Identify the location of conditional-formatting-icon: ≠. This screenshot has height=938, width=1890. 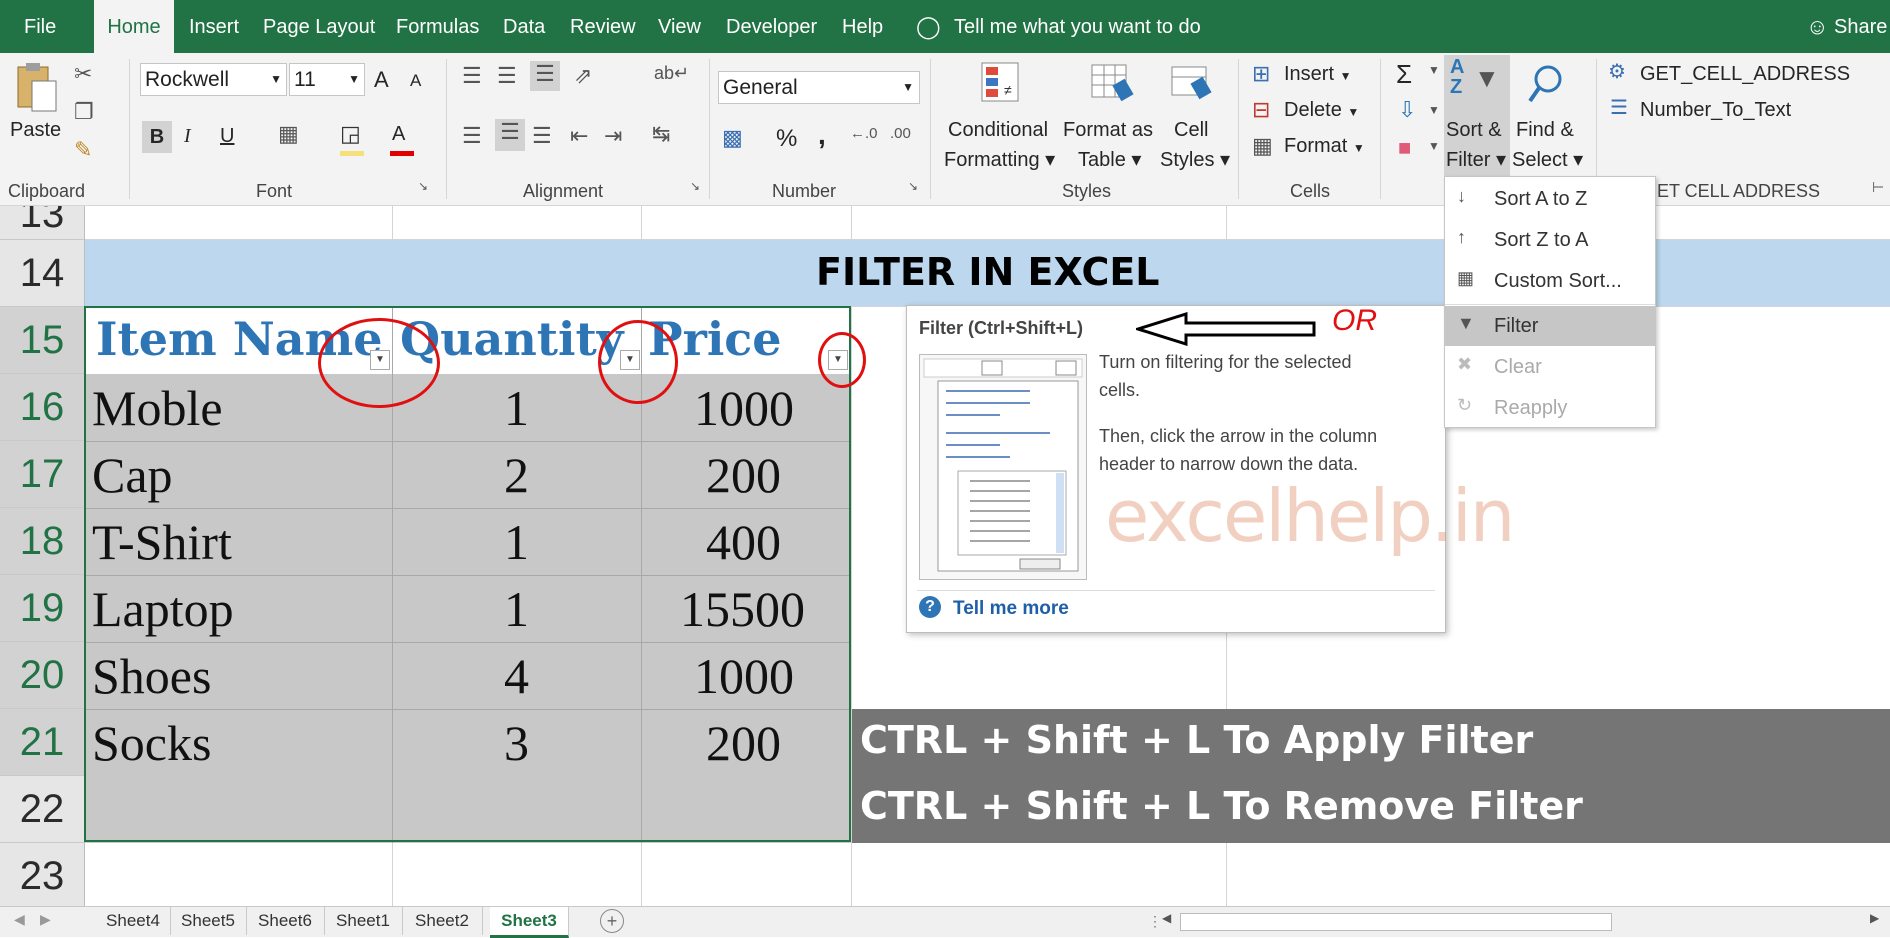
(1000, 82).